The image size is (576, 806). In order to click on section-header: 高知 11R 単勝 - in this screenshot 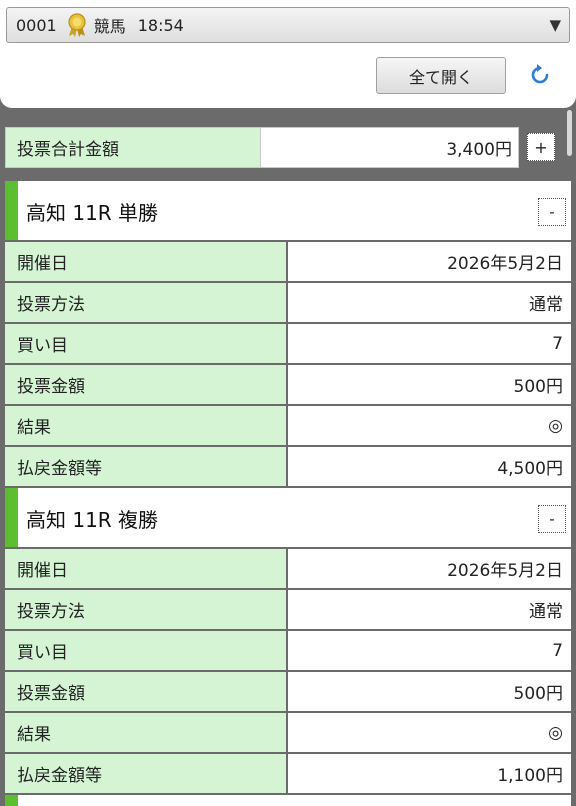, I will do `click(288, 210)`.